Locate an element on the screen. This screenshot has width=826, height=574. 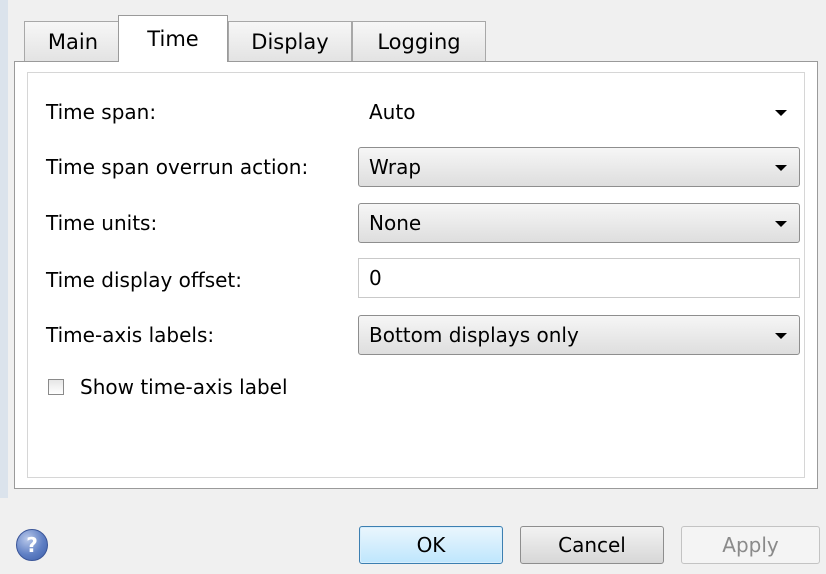
tab-logging-label: Logging is located at coordinates (419, 41).